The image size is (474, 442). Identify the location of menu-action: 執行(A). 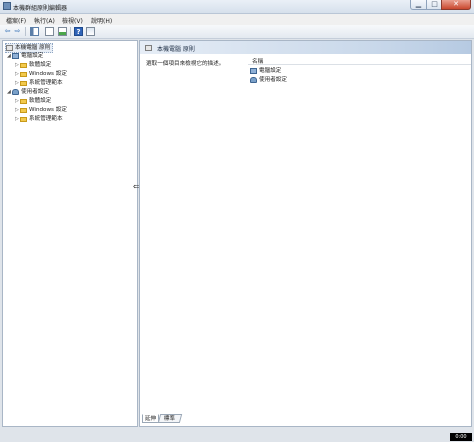
(44, 20).